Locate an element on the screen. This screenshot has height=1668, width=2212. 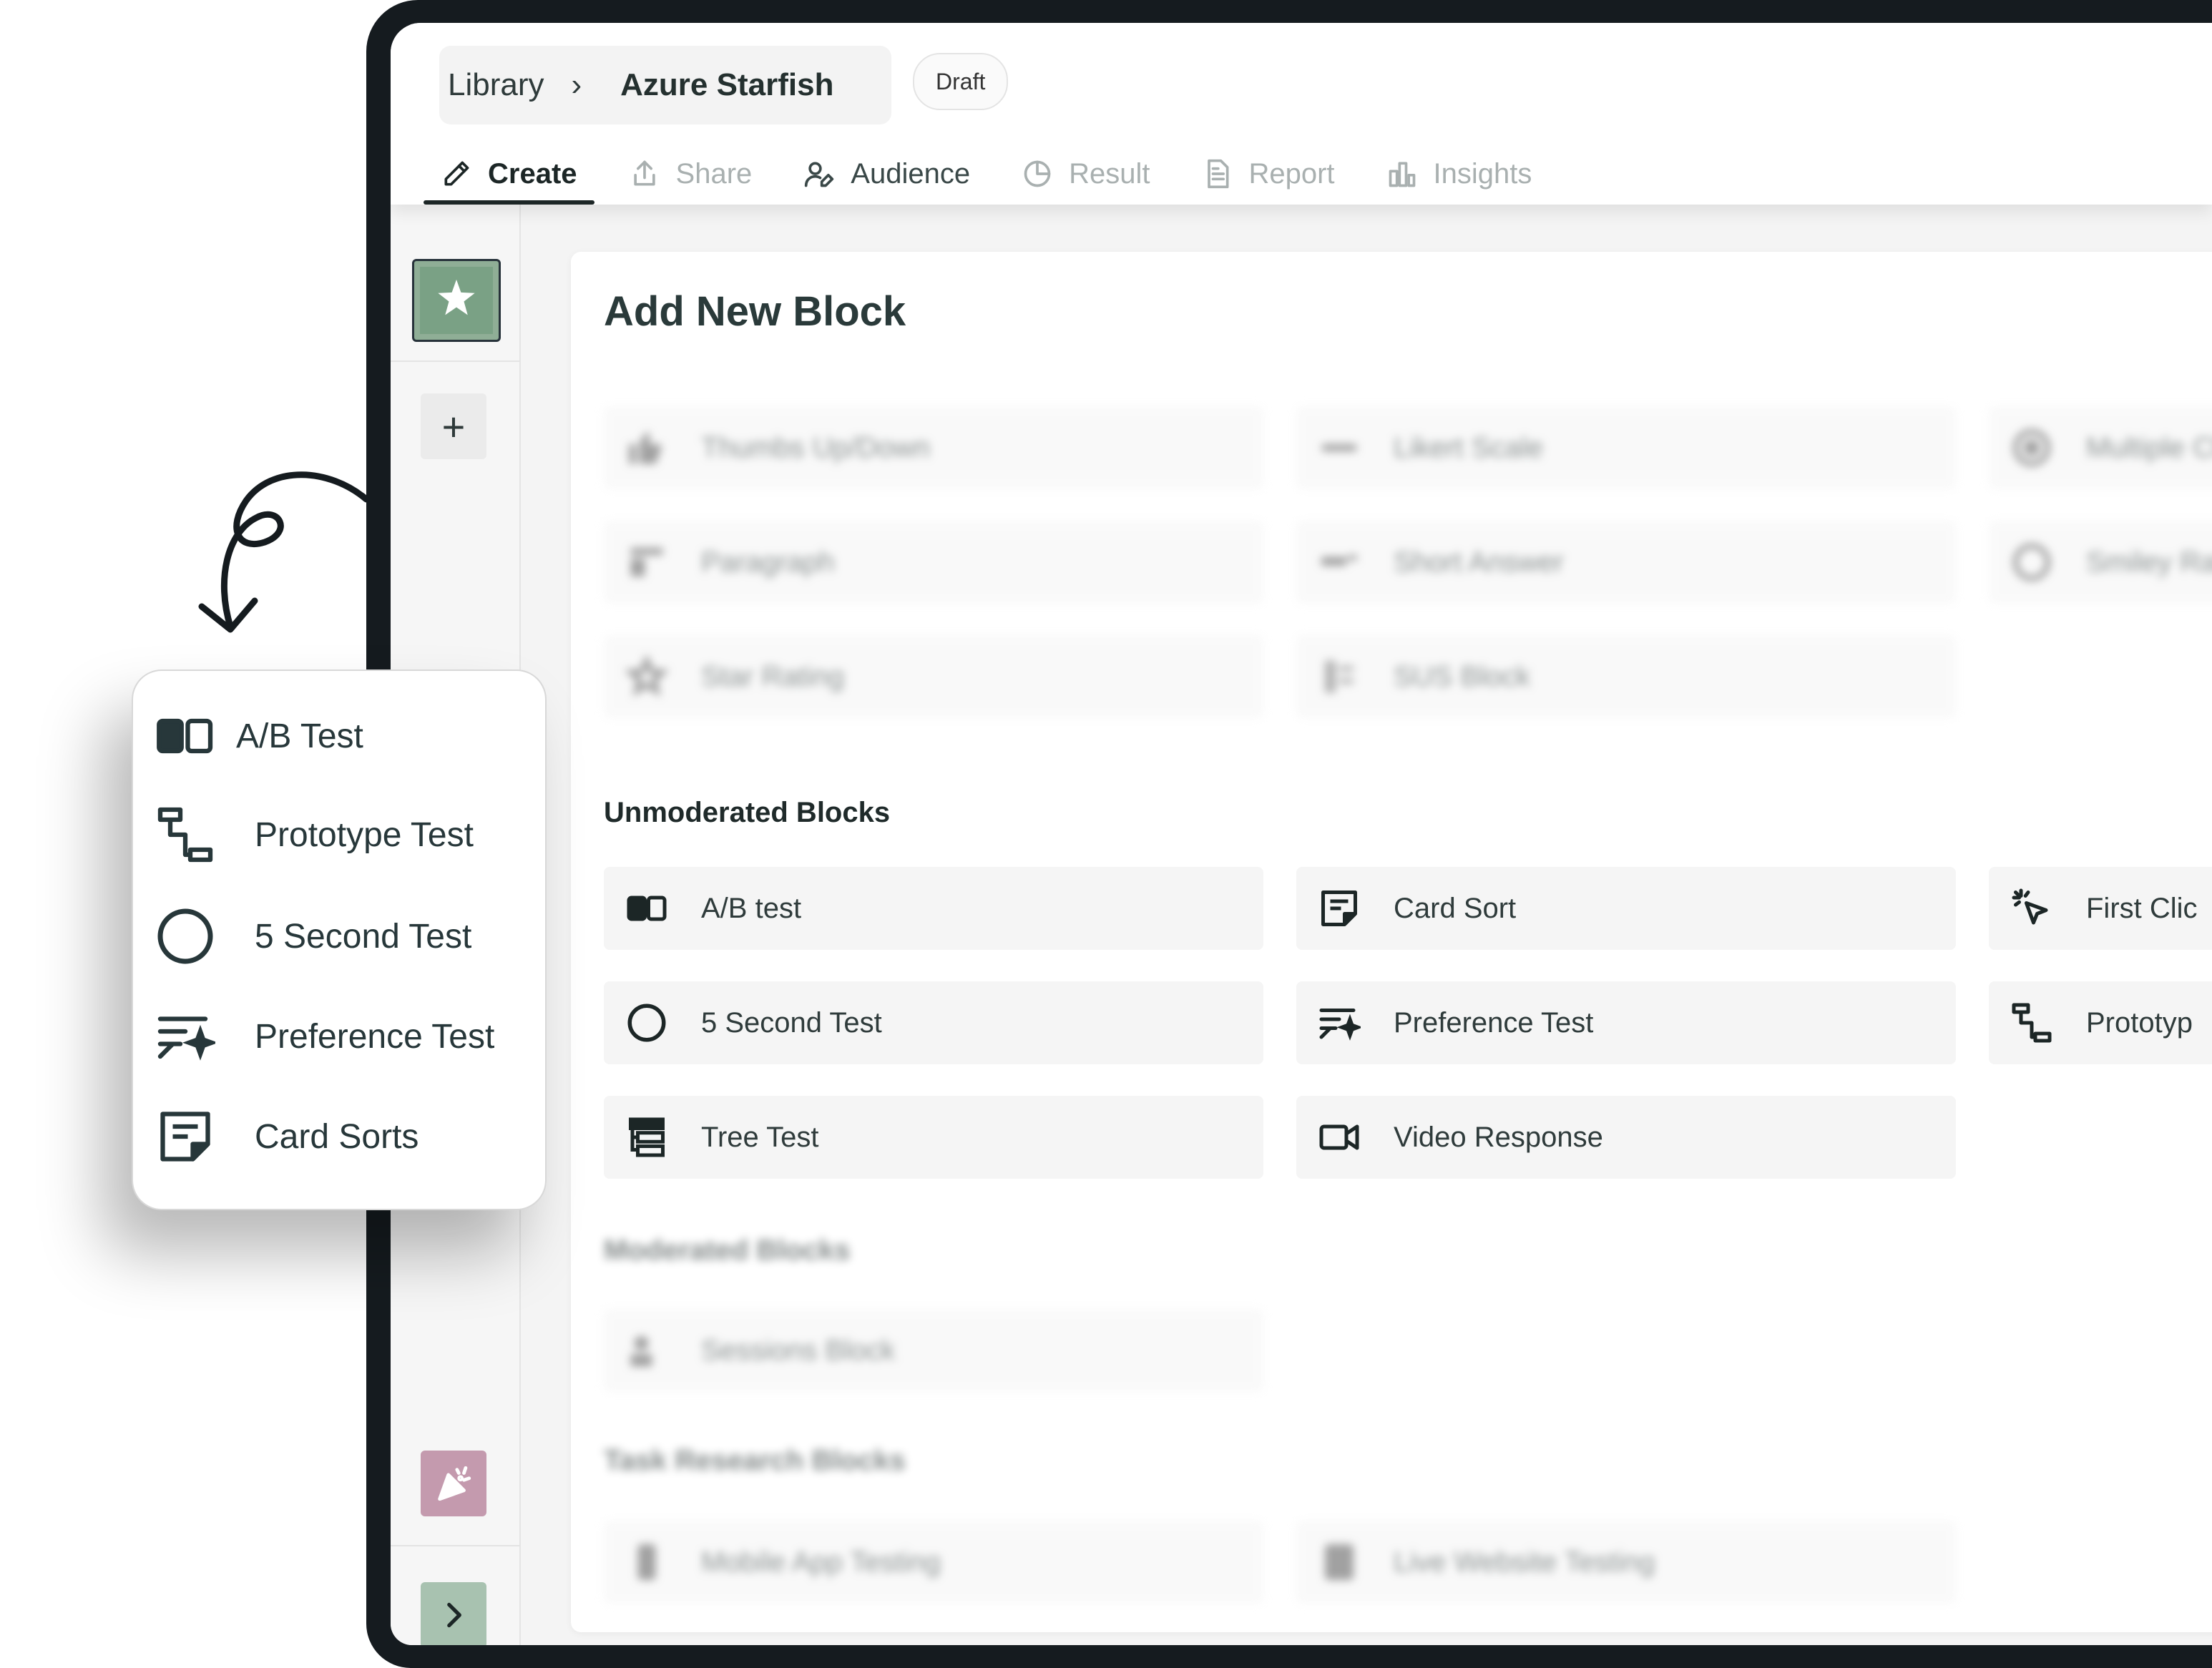
project-title: Azure Starfish is located at coordinates (726, 85).